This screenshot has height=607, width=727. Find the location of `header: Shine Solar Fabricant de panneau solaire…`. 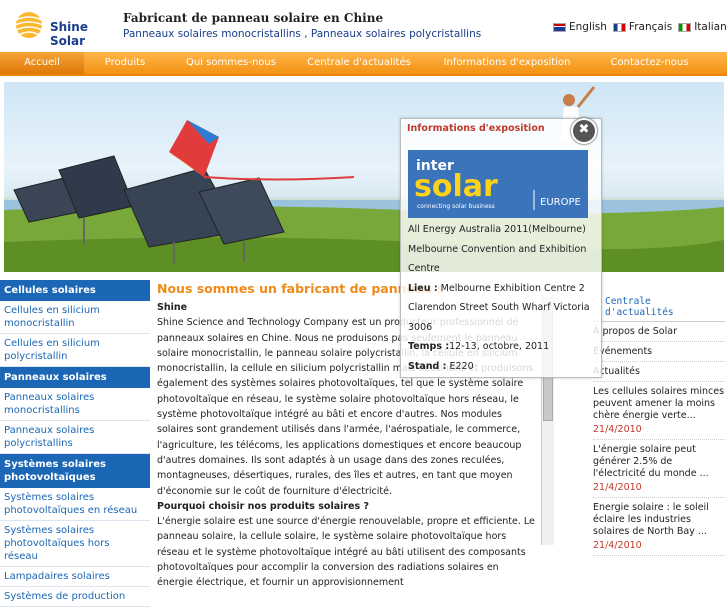

header: Shine Solar Fabricant de panneau solaire… is located at coordinates (363, 25).